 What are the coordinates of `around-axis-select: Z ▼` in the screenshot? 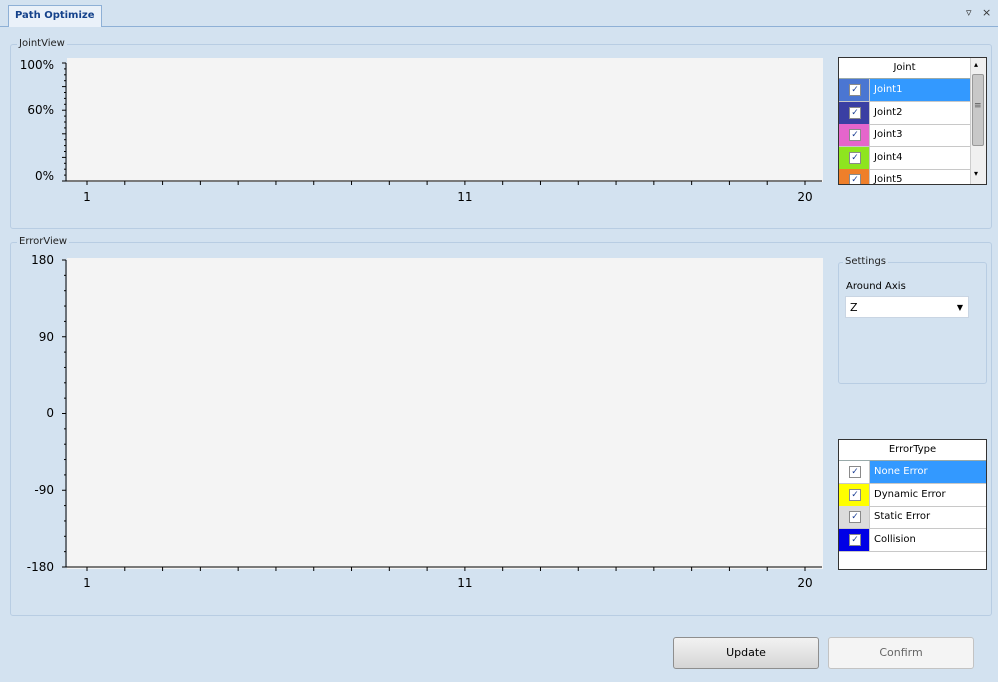 It's located at (907, 307).